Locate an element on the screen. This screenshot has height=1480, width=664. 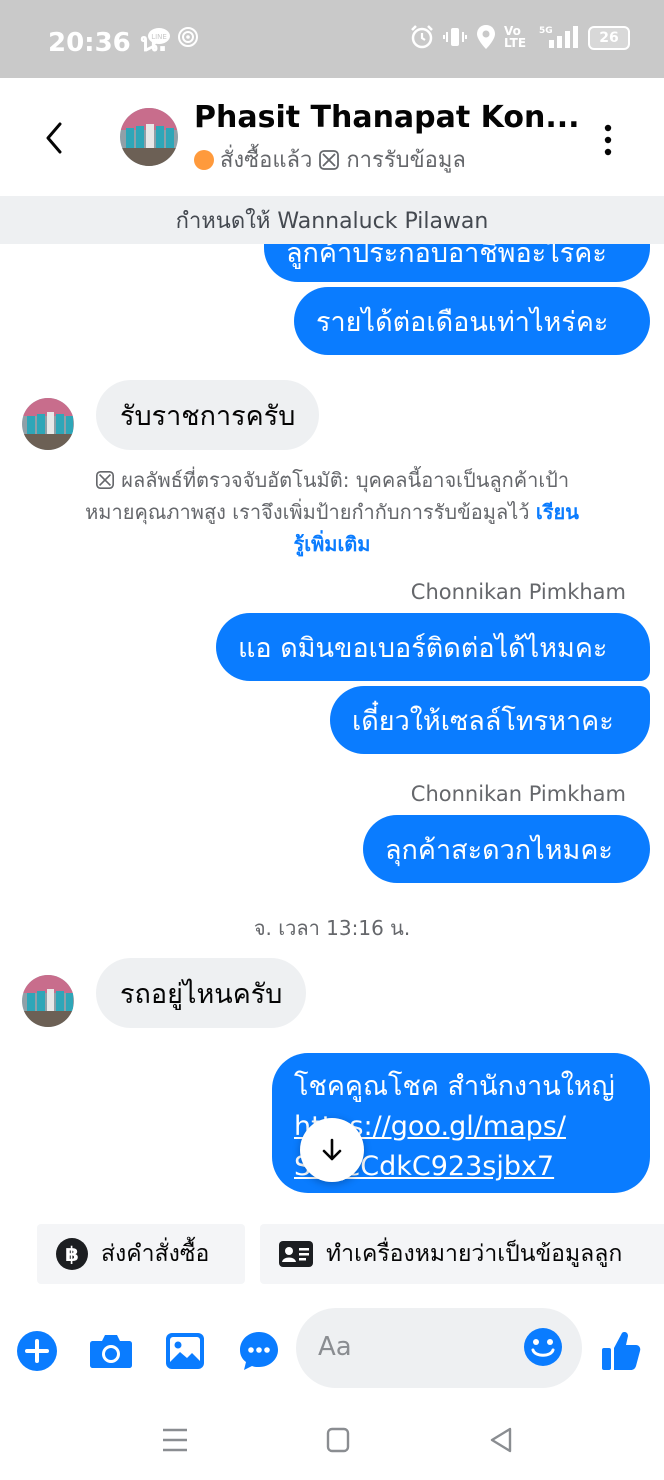
signal-icon: 5G is located at coordinates (559, 37).